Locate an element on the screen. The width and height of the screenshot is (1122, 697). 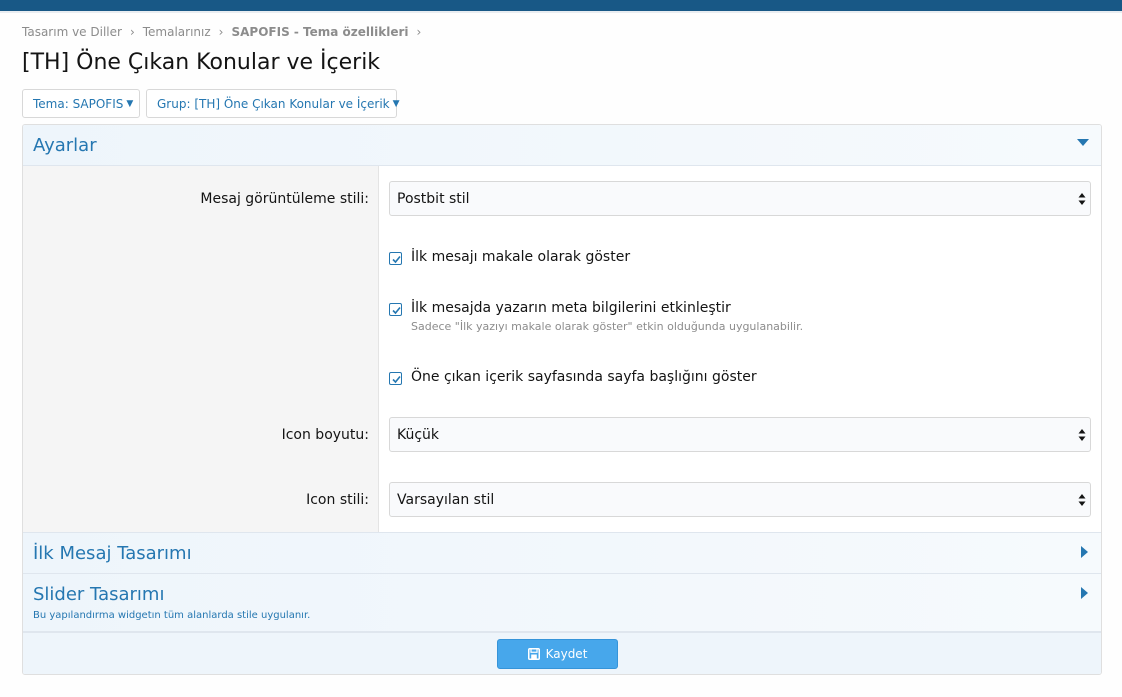
page-title: [TH] Öne Çıkan Konular ve İçerik is located at coordinates (201, 62).